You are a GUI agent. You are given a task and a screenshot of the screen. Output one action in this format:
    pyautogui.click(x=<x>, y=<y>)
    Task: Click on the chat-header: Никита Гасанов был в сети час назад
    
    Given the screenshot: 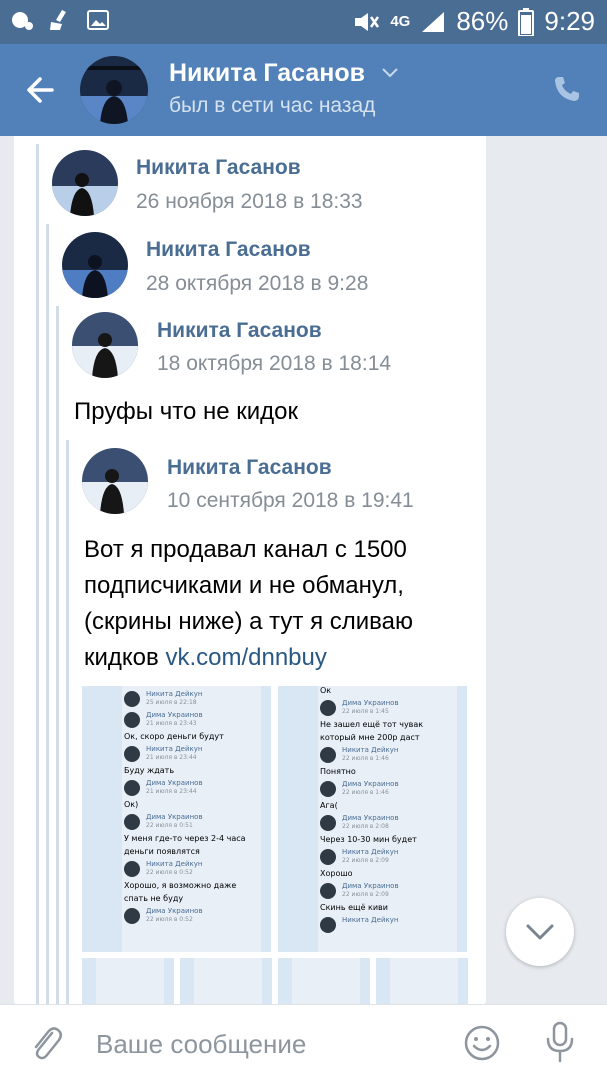 What is the action you would take?
    pyautogui.click(x=303, y=90)
    